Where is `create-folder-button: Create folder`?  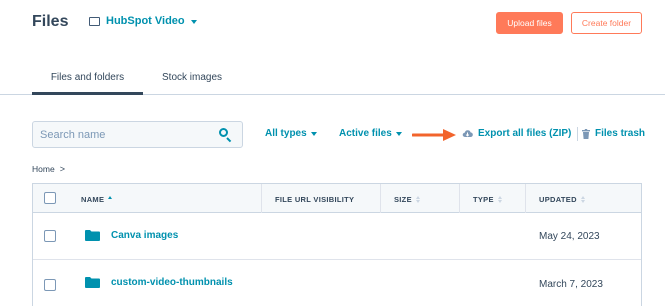
create-folder-button: Create folder is located at coordinates (606, 23).